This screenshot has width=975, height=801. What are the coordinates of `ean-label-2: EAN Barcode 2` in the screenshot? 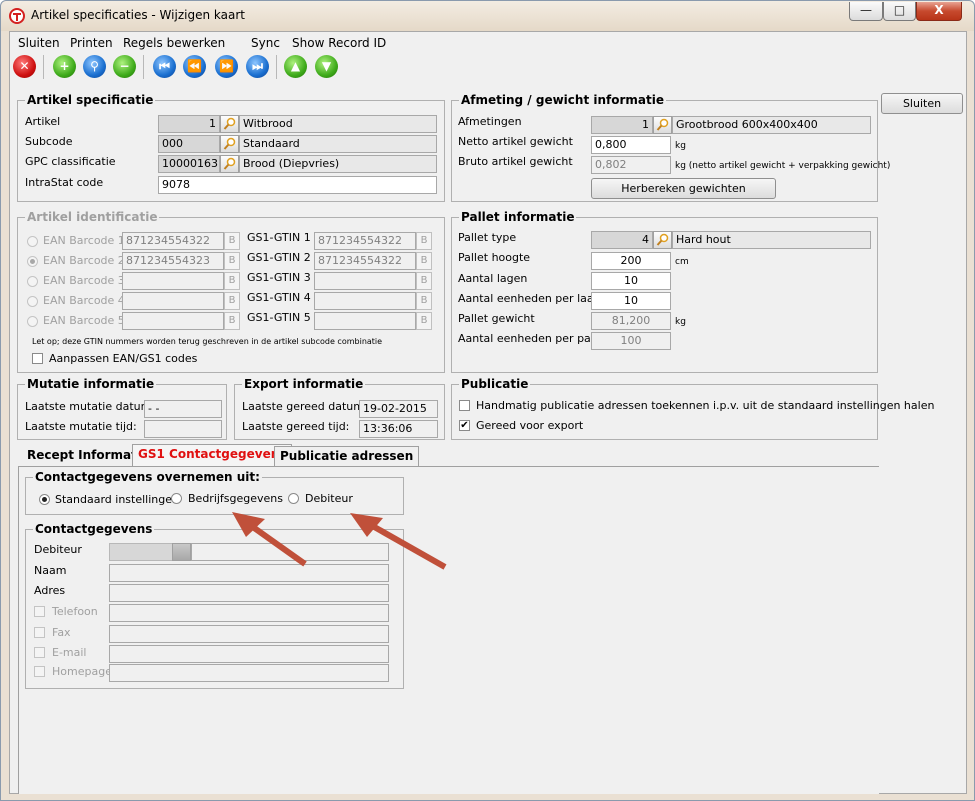 It's located at (84, 260).